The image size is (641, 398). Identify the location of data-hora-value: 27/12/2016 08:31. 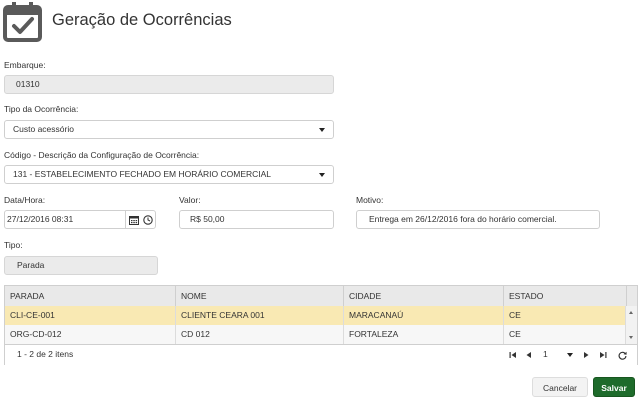
(40, 219).